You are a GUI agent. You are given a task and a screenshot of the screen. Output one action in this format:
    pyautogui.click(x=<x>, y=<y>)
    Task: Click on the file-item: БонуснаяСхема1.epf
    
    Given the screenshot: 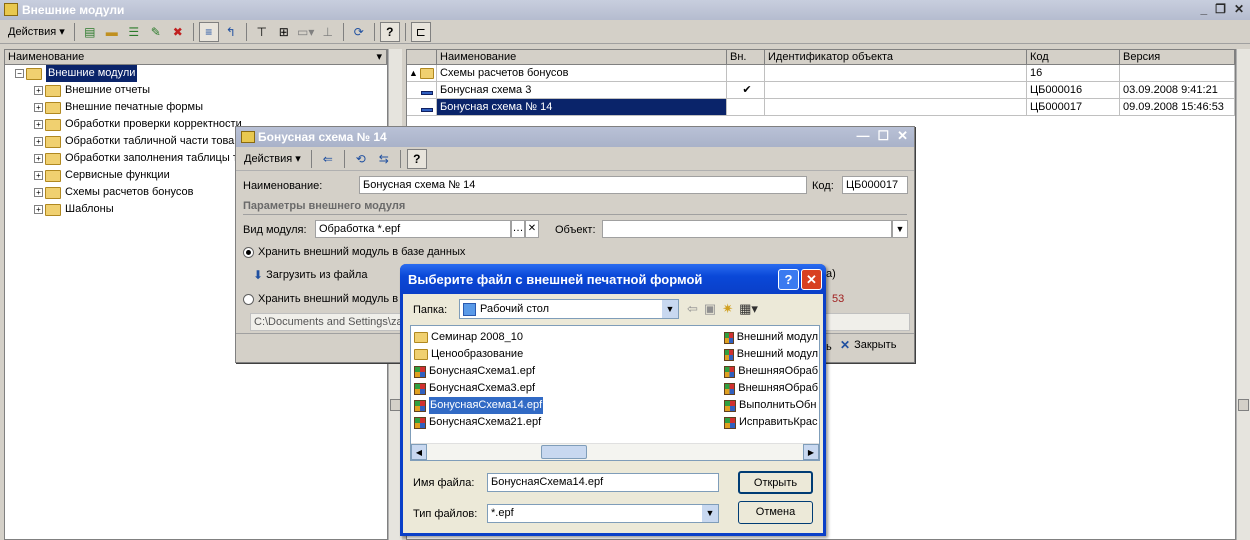 What is the action you would take?
    pyautogui.click(x=474, y=371)
    